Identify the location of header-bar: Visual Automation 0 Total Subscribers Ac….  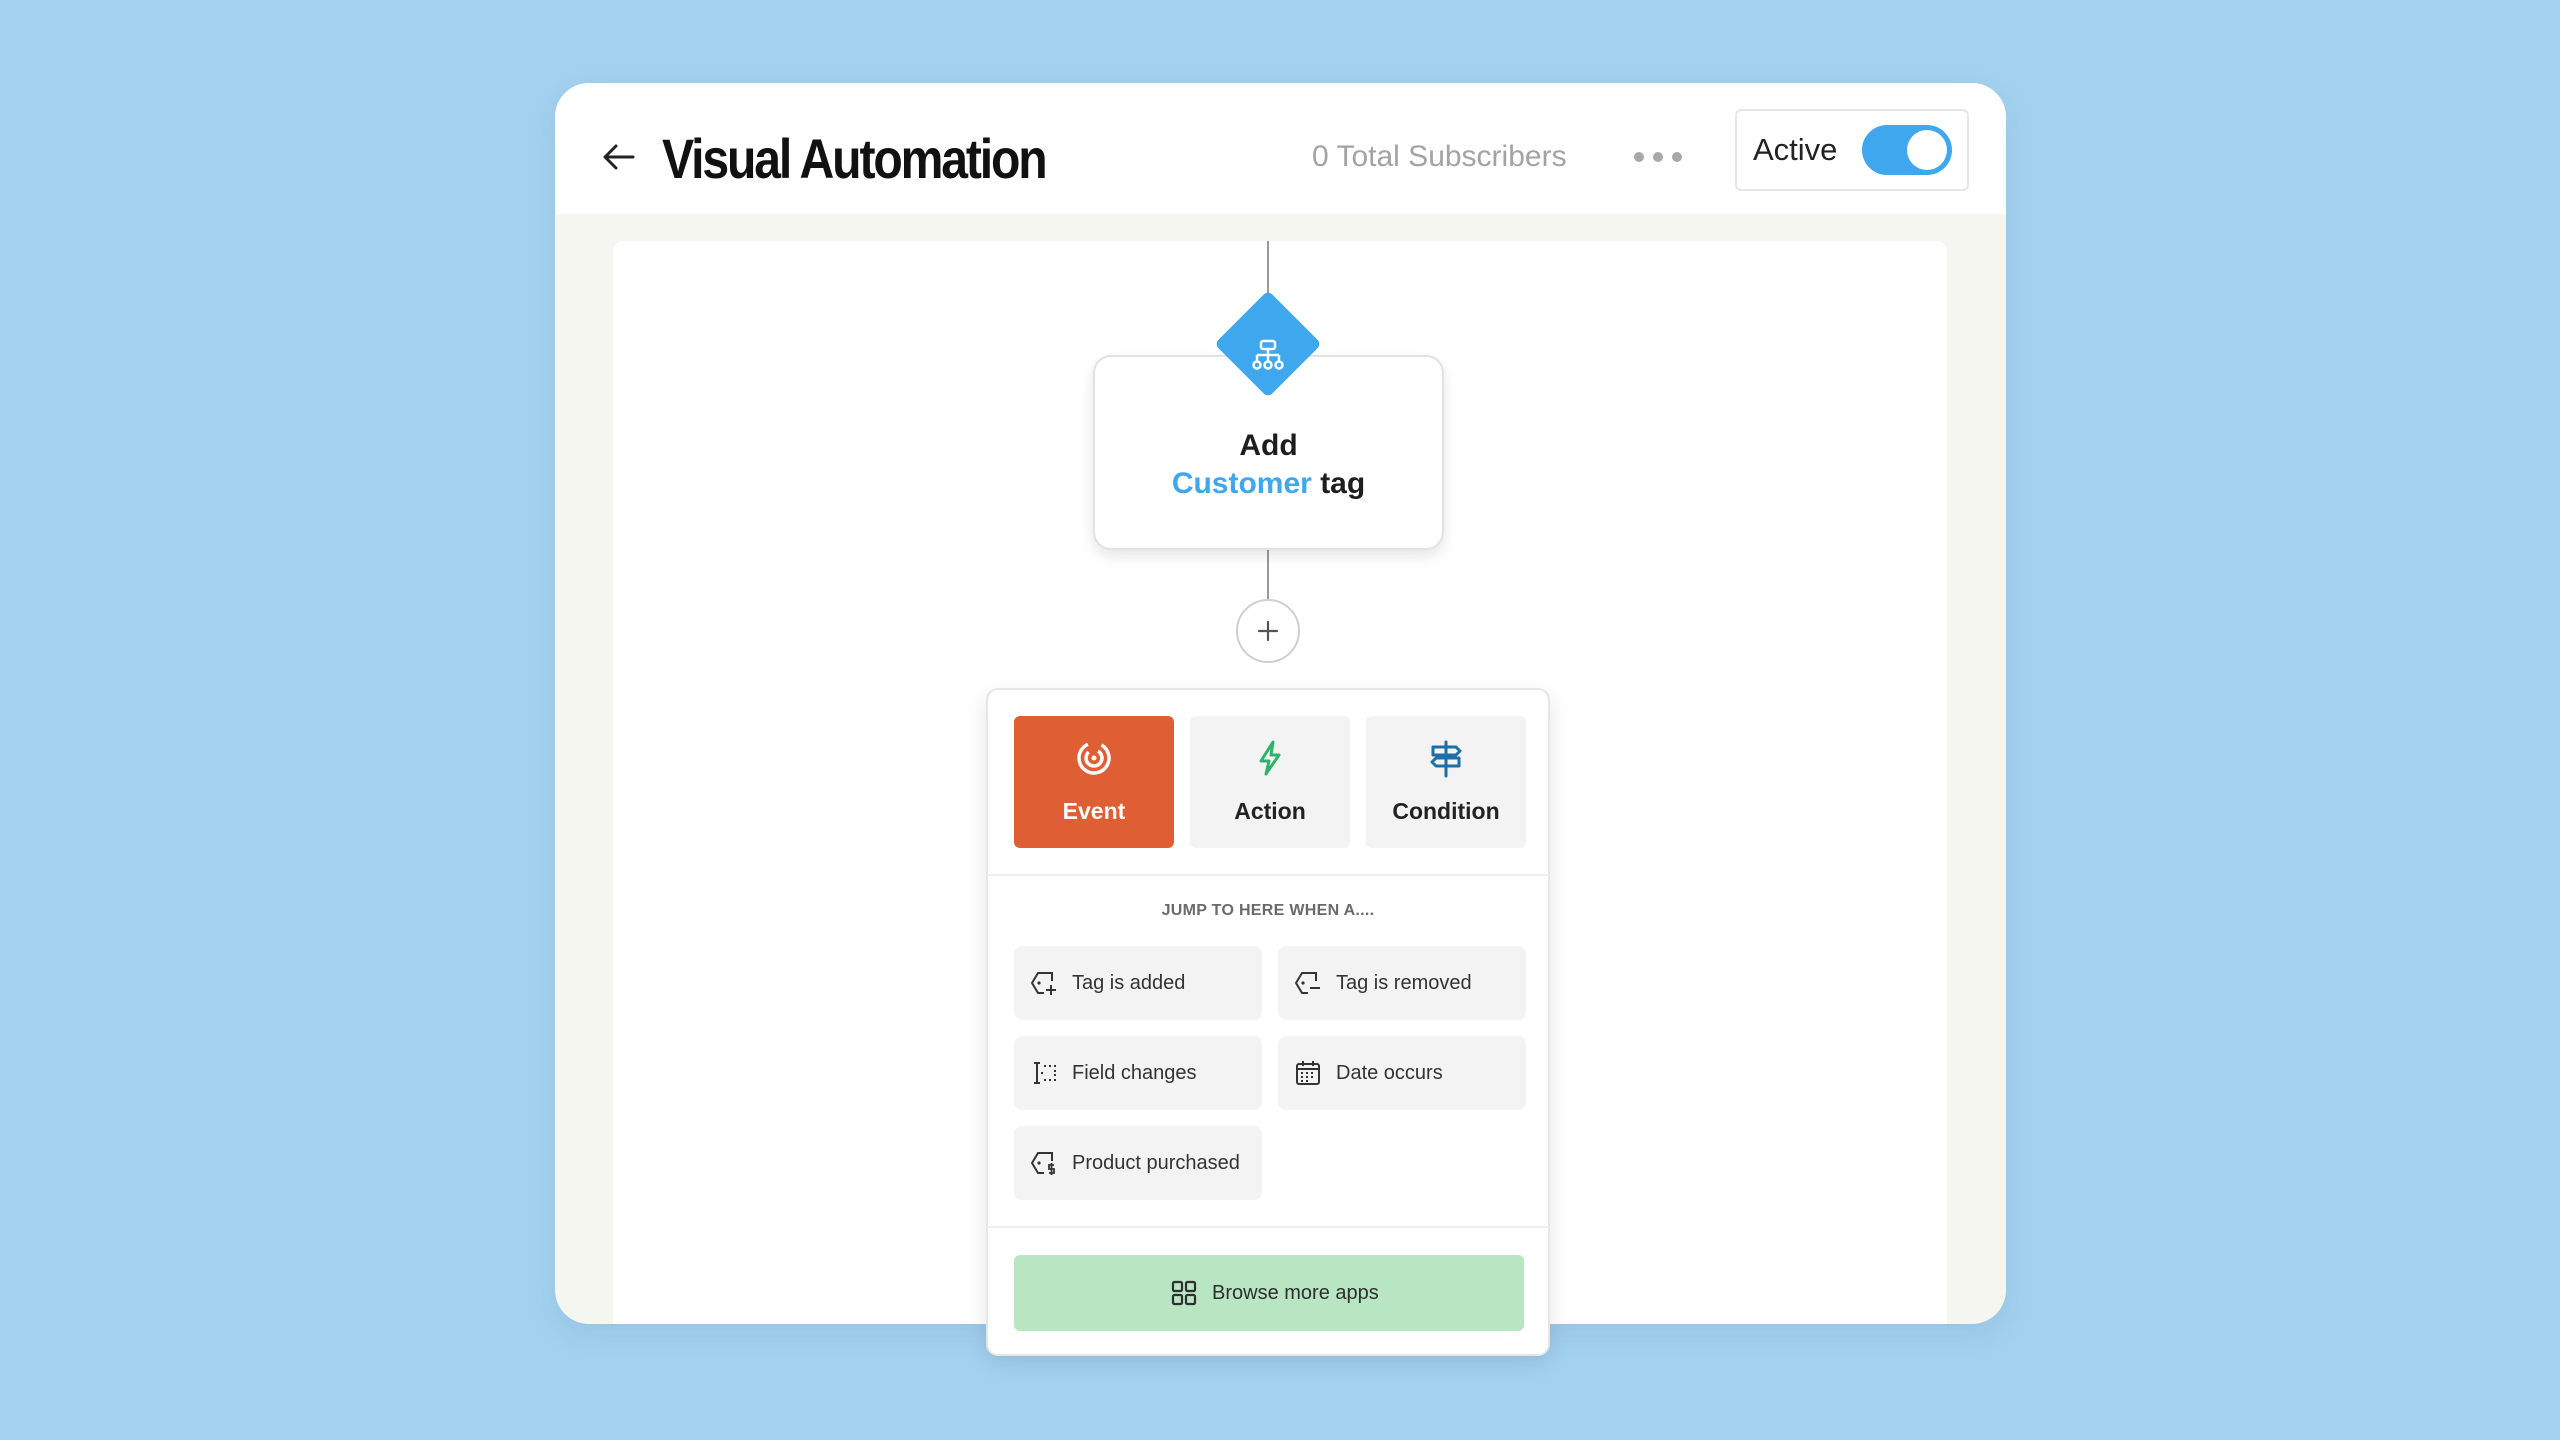
(1280, 148).